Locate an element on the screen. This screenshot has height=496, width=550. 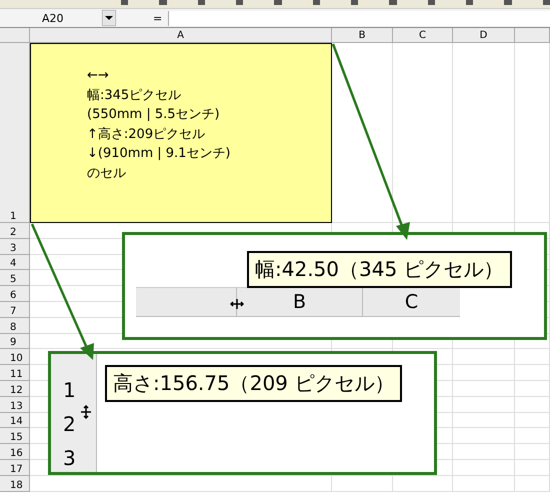
row-header: 16 is located at coordinates (15, 452).